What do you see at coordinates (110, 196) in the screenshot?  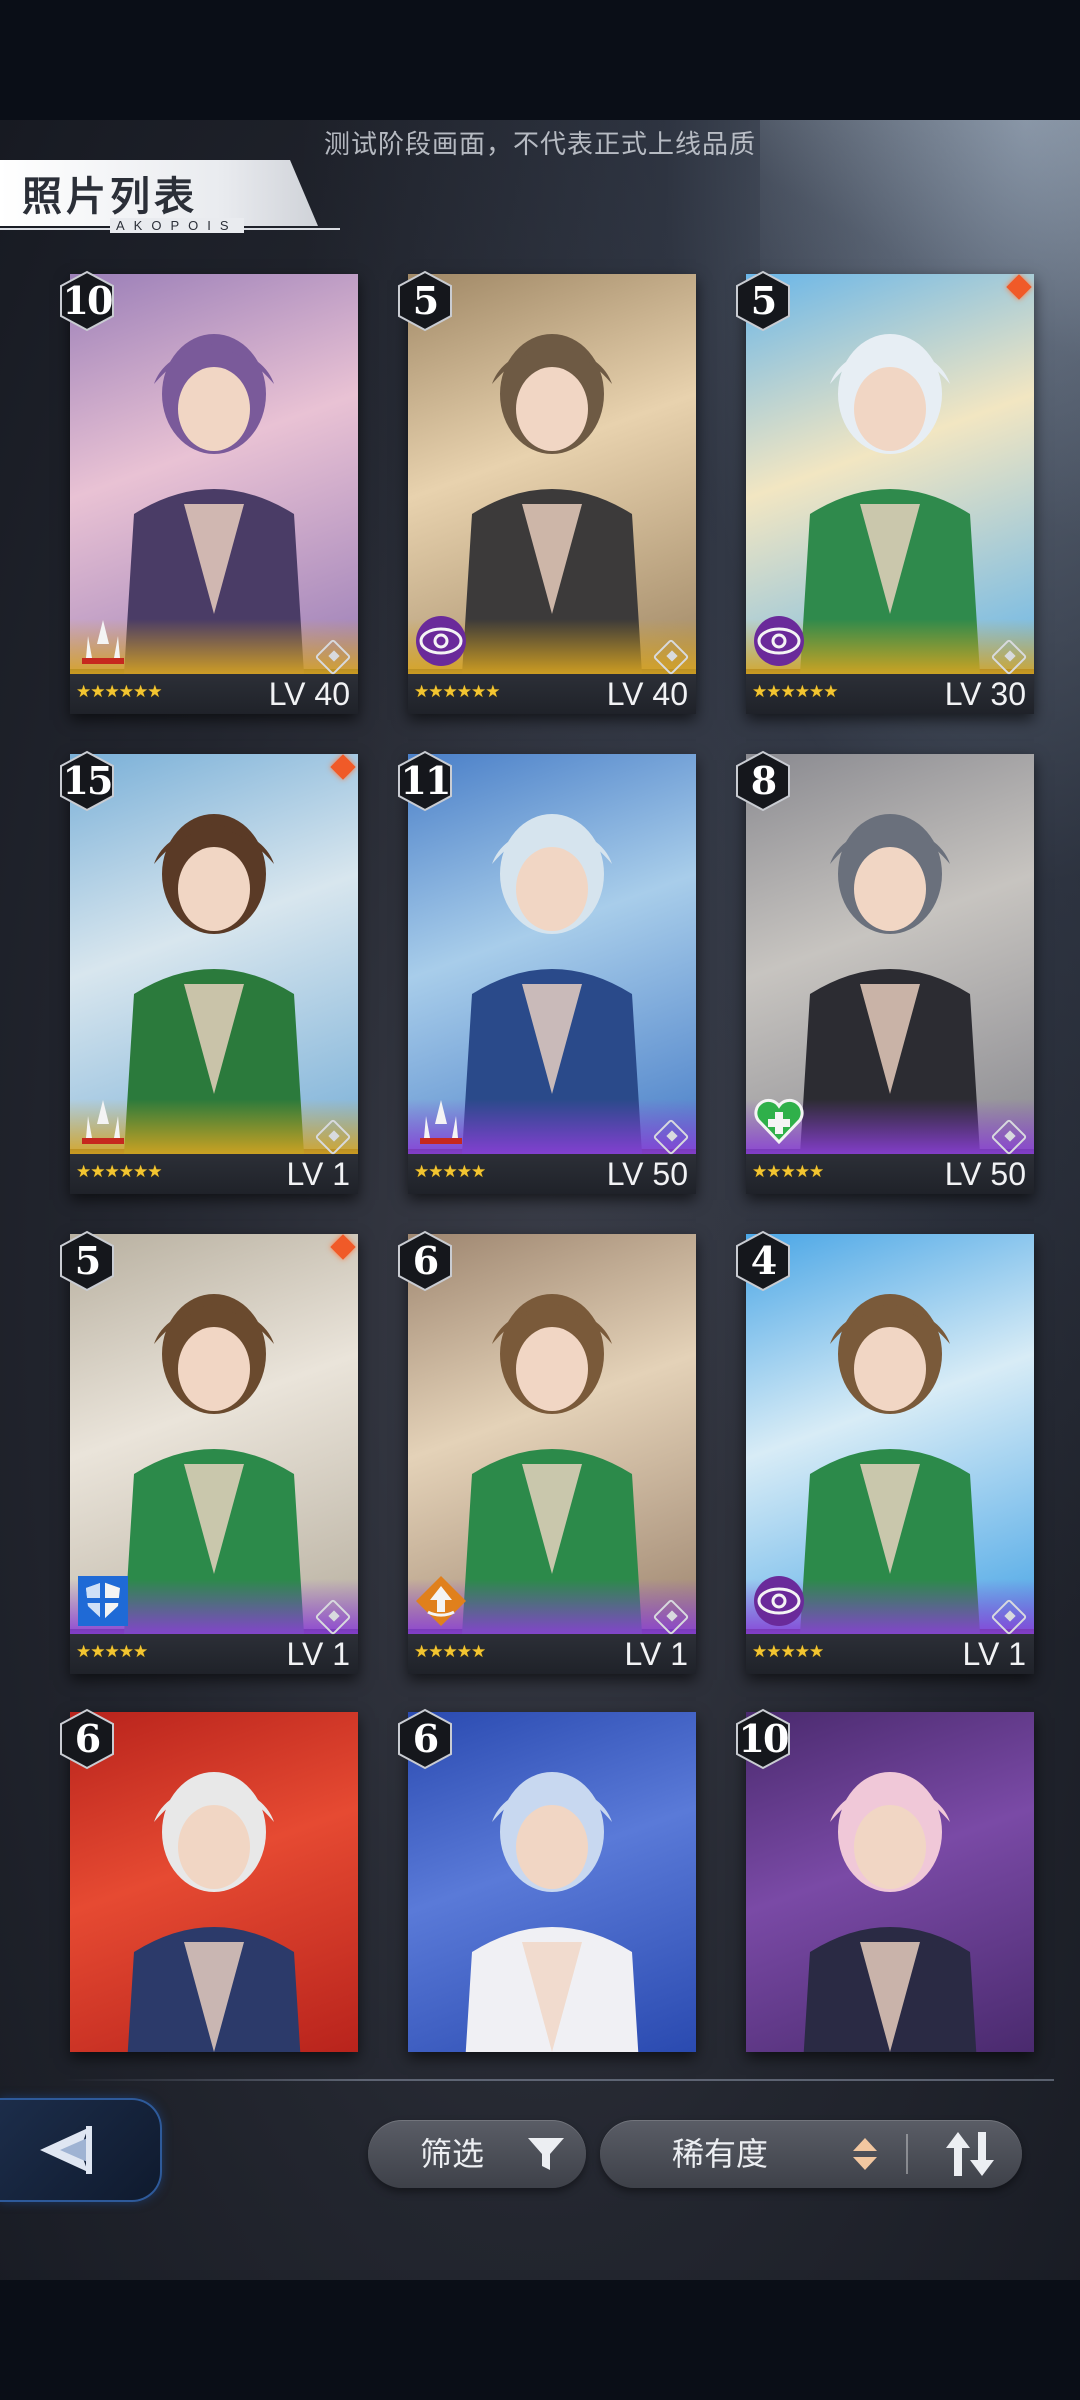 I see `page-title: 照片列表` at bounding box center [110, 196].